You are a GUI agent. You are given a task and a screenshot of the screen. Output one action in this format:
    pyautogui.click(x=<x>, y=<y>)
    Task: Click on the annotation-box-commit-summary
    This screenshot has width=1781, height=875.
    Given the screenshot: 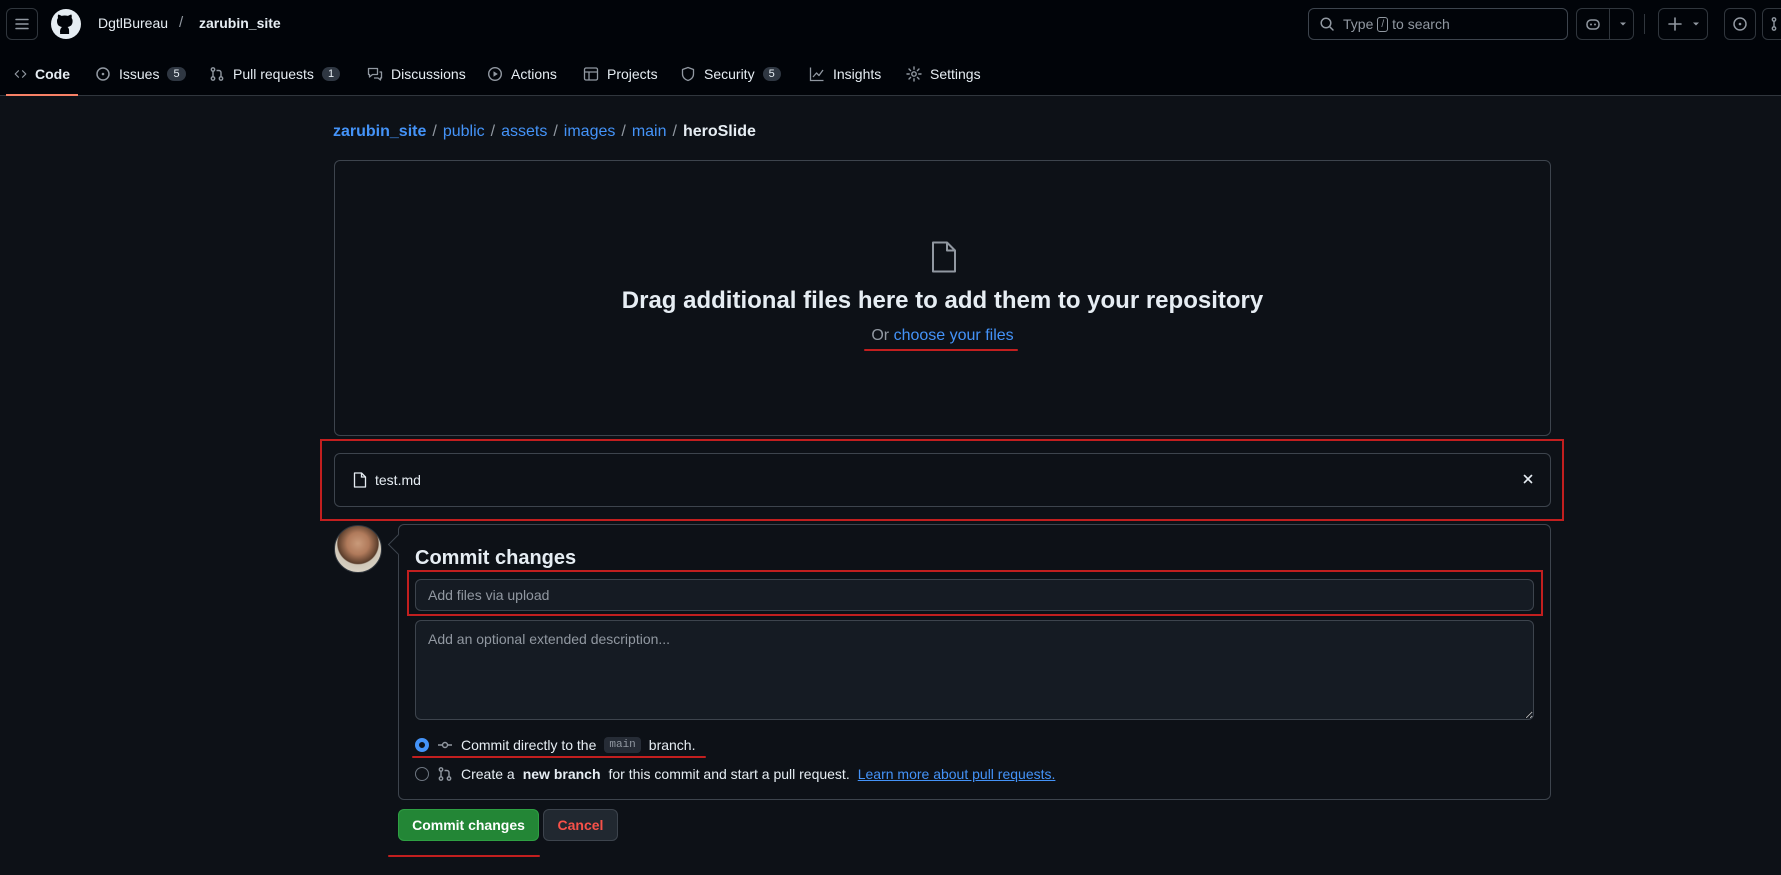 What is the action you would take?
    pyautogui.click(x=975, y=593)
    